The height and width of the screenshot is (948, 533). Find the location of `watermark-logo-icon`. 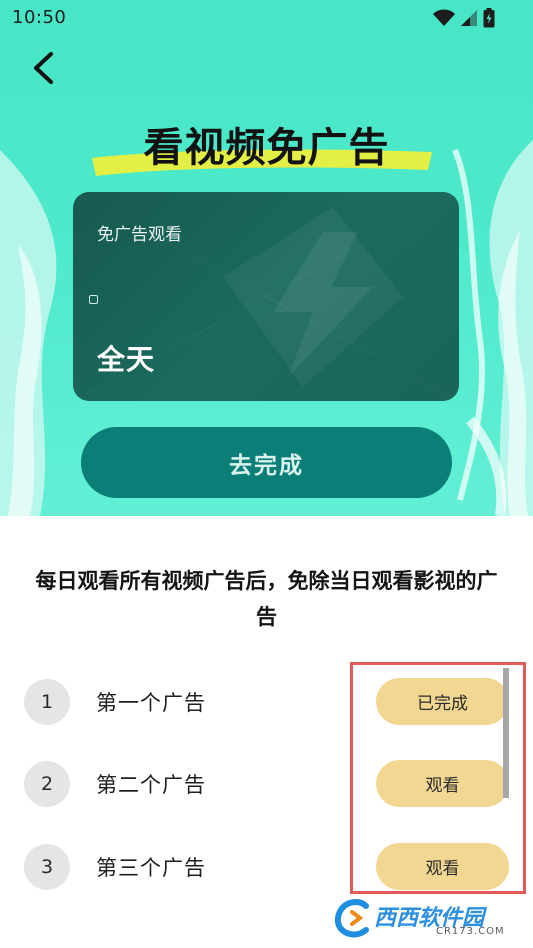

watermark-logo-icon is located at coordinates (351, 918).